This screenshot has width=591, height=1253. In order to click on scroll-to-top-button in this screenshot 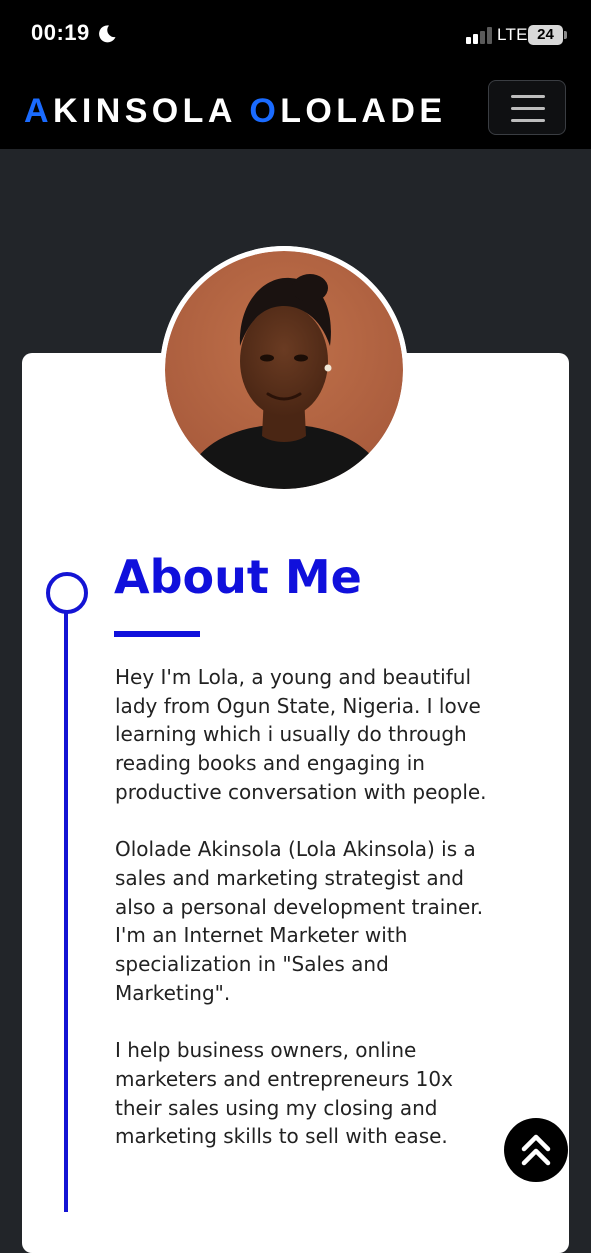, I will do `click(536, 1150)`.